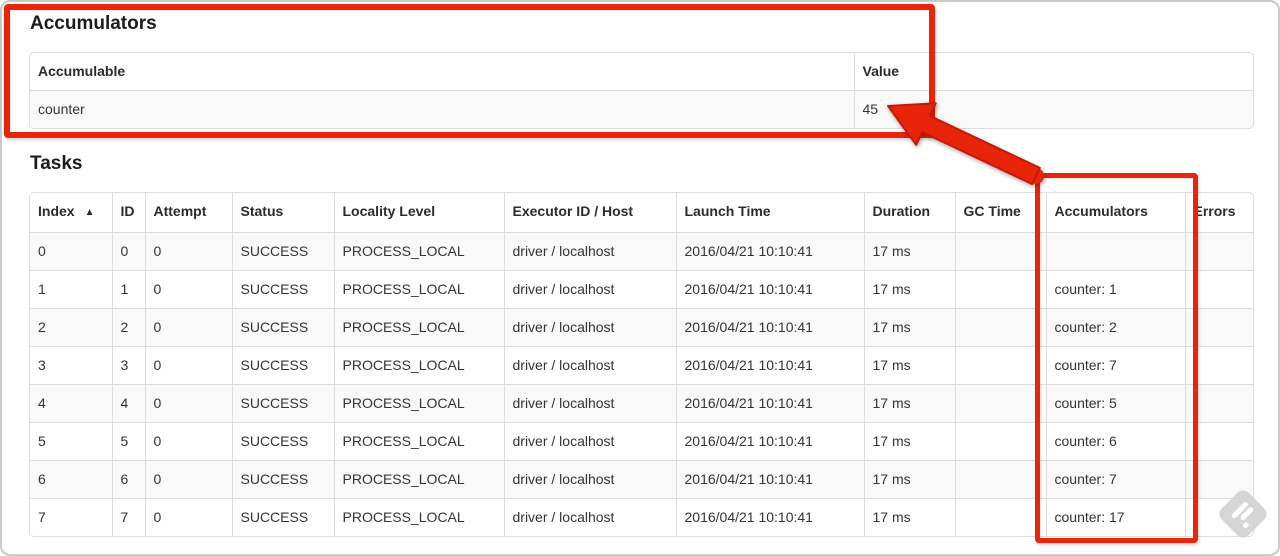 This screenshot has height=556, width=1280. Describe the element at coordinates (1115, 289) in the screenshot. I see `cell-accumulators: counter: 1` at that location.